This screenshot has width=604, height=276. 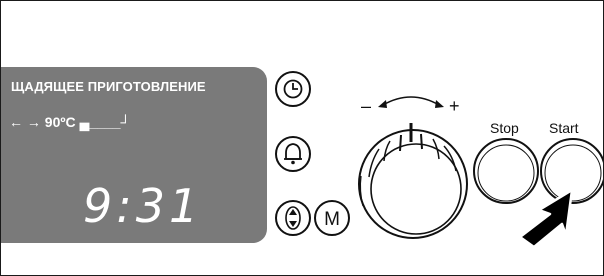 I want to click on knob-rotation-indicator: – +, so click(x=410, y=106).